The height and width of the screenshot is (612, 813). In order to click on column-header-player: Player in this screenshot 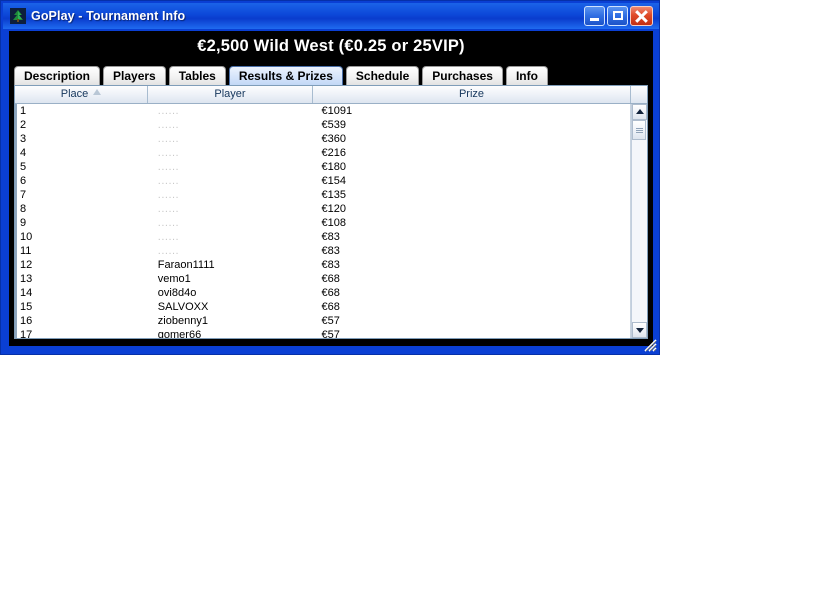, I will do `click(230, 94)`.